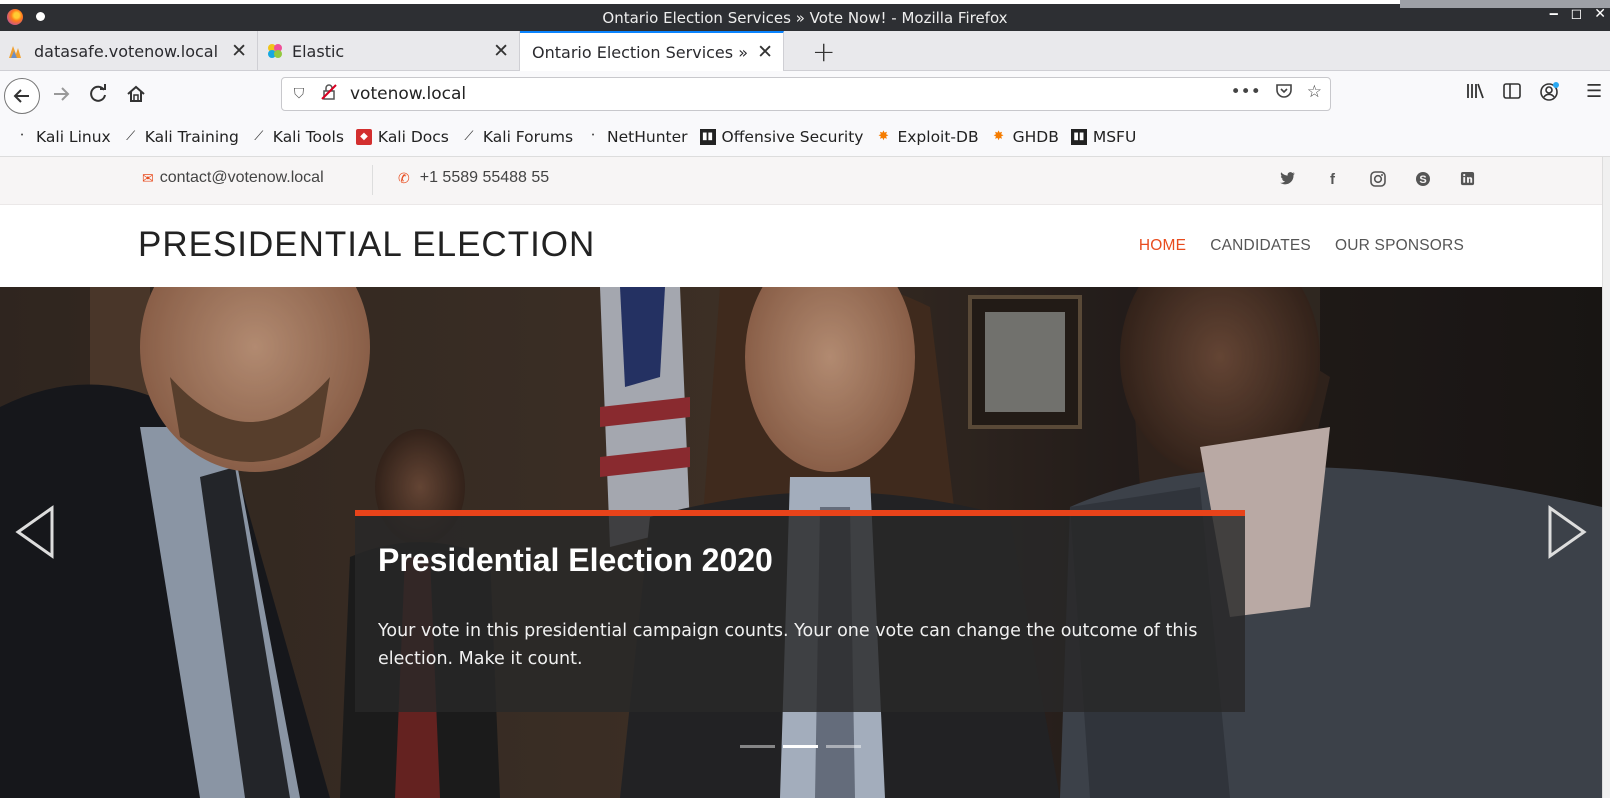 The width and height of the screenshot is (1610, 798). What do you see at coordinates (781, 137) in the screenshot?
I see `bookmark-offensive-security: ▮▮ Offensive Security` at bounding box center [781, 137].